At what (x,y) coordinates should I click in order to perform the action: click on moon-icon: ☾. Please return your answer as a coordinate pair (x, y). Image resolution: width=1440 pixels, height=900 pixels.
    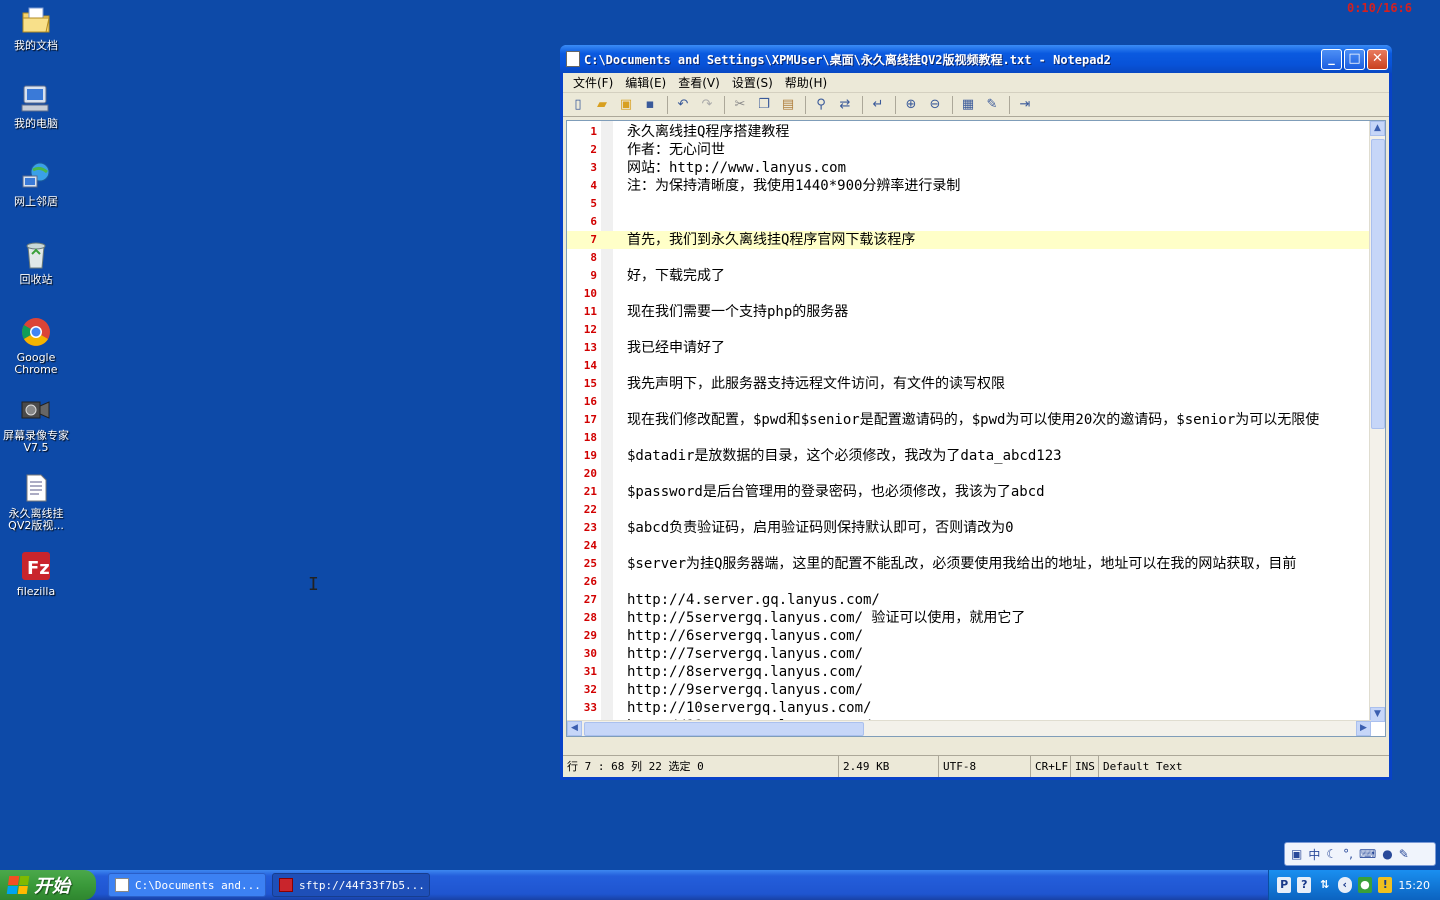
    Looking at the image, I should click on (1331, 854).